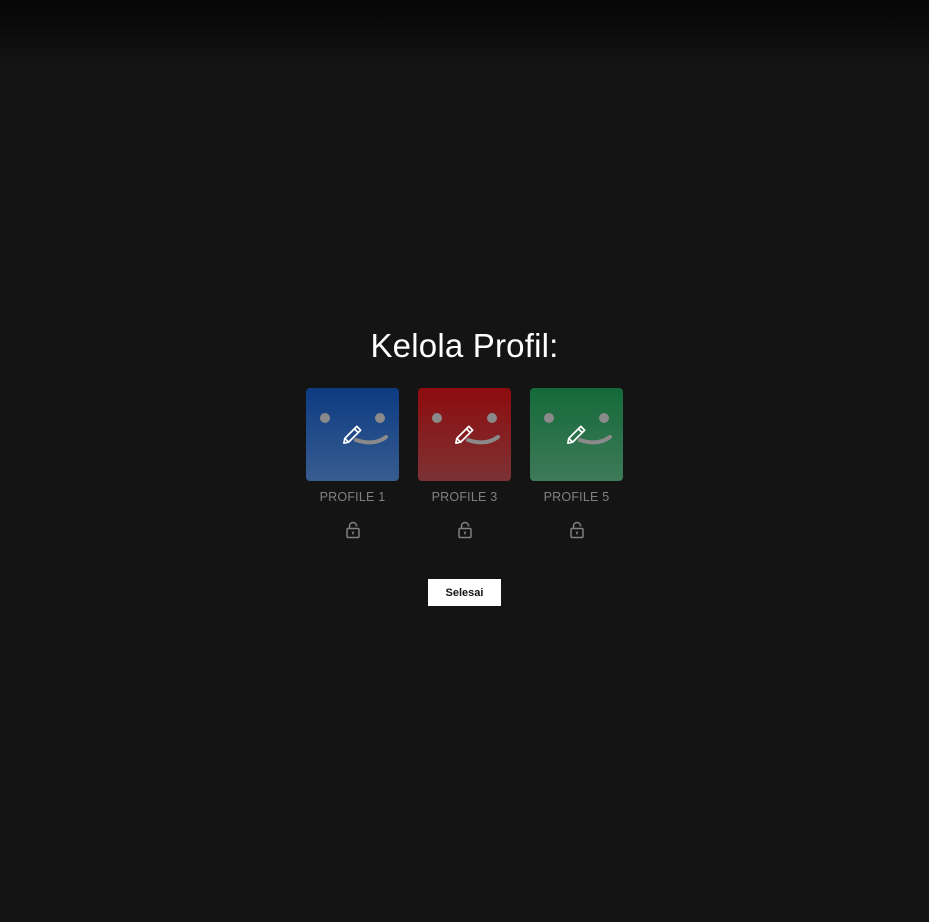  What do you see at coordinates (464, 497) in the screenshot?
I see `profile-name: PROFILE 3` at bounding box center [464, 497].